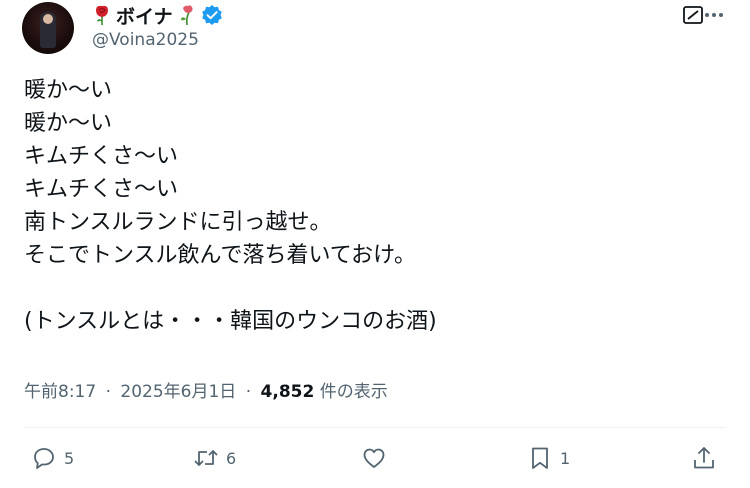 This screenshot has height=488, width=750. I want to click on tweet-meta: 午前8:17 · 2025年6月1日 · 4,852 件の表示, so click(206, 389).